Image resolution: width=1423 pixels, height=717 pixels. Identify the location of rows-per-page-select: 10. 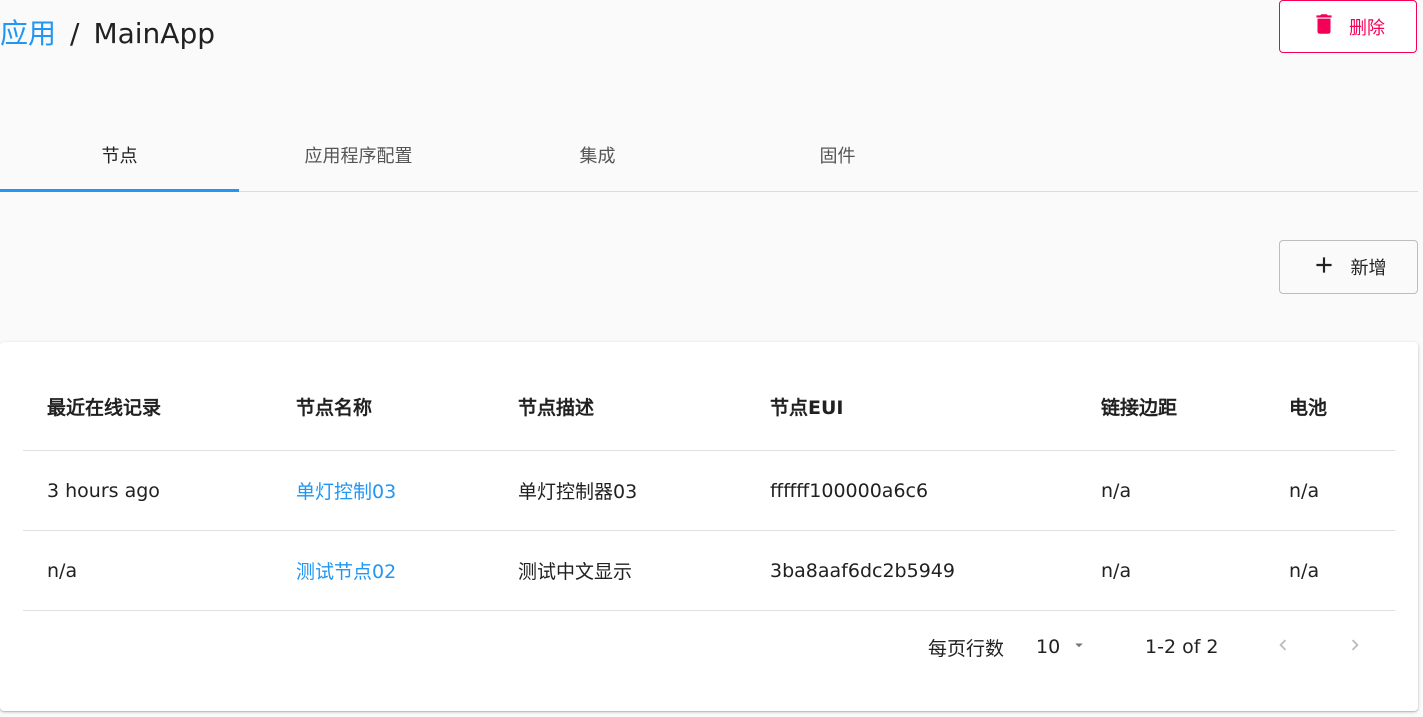
(1062, 647).